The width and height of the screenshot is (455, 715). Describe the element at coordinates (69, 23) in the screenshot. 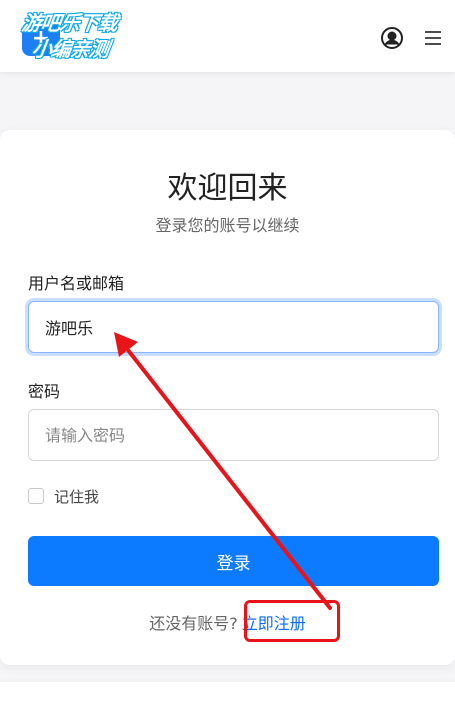

I see `watermark-line1: 游吧乐下载` at that location.